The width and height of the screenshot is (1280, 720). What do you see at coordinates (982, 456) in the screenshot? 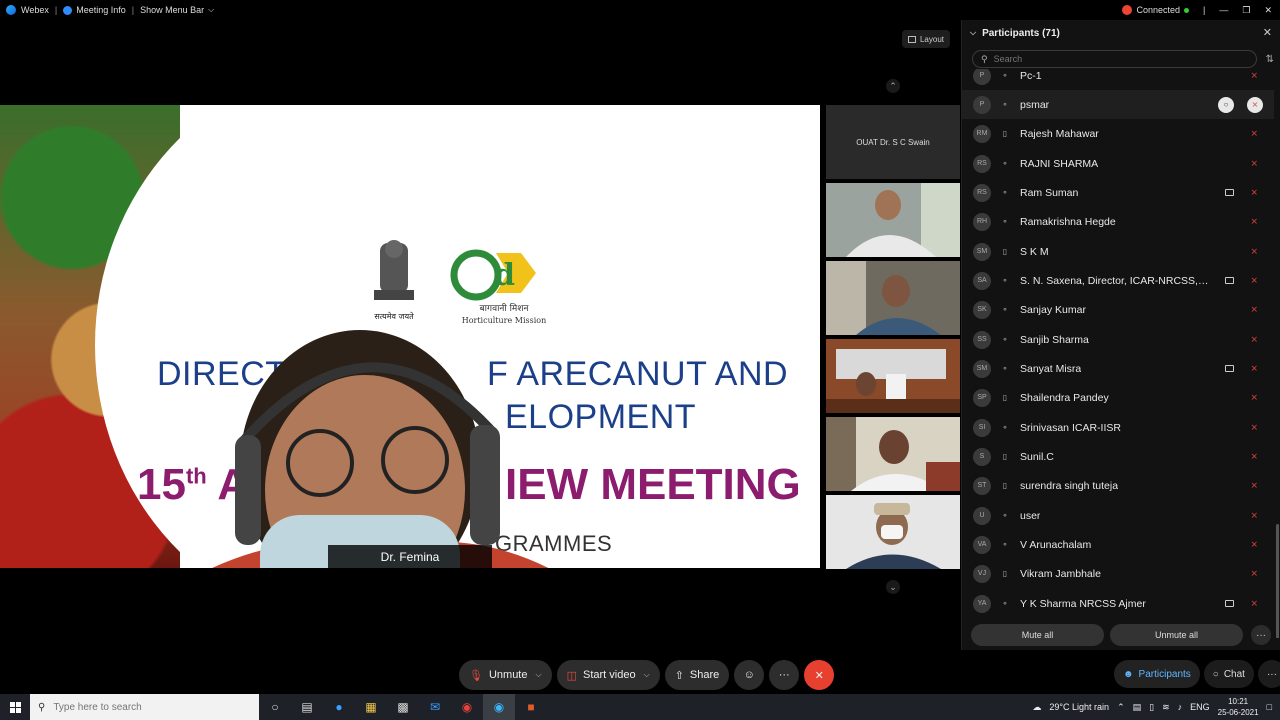
I see `avatar: S` at bounding box center [982, 456].